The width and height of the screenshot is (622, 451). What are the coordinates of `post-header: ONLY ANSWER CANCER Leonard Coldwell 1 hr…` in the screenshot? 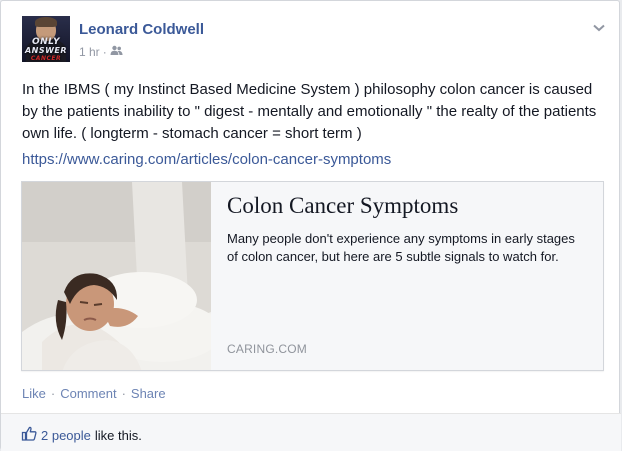 It's located at (312, 39).